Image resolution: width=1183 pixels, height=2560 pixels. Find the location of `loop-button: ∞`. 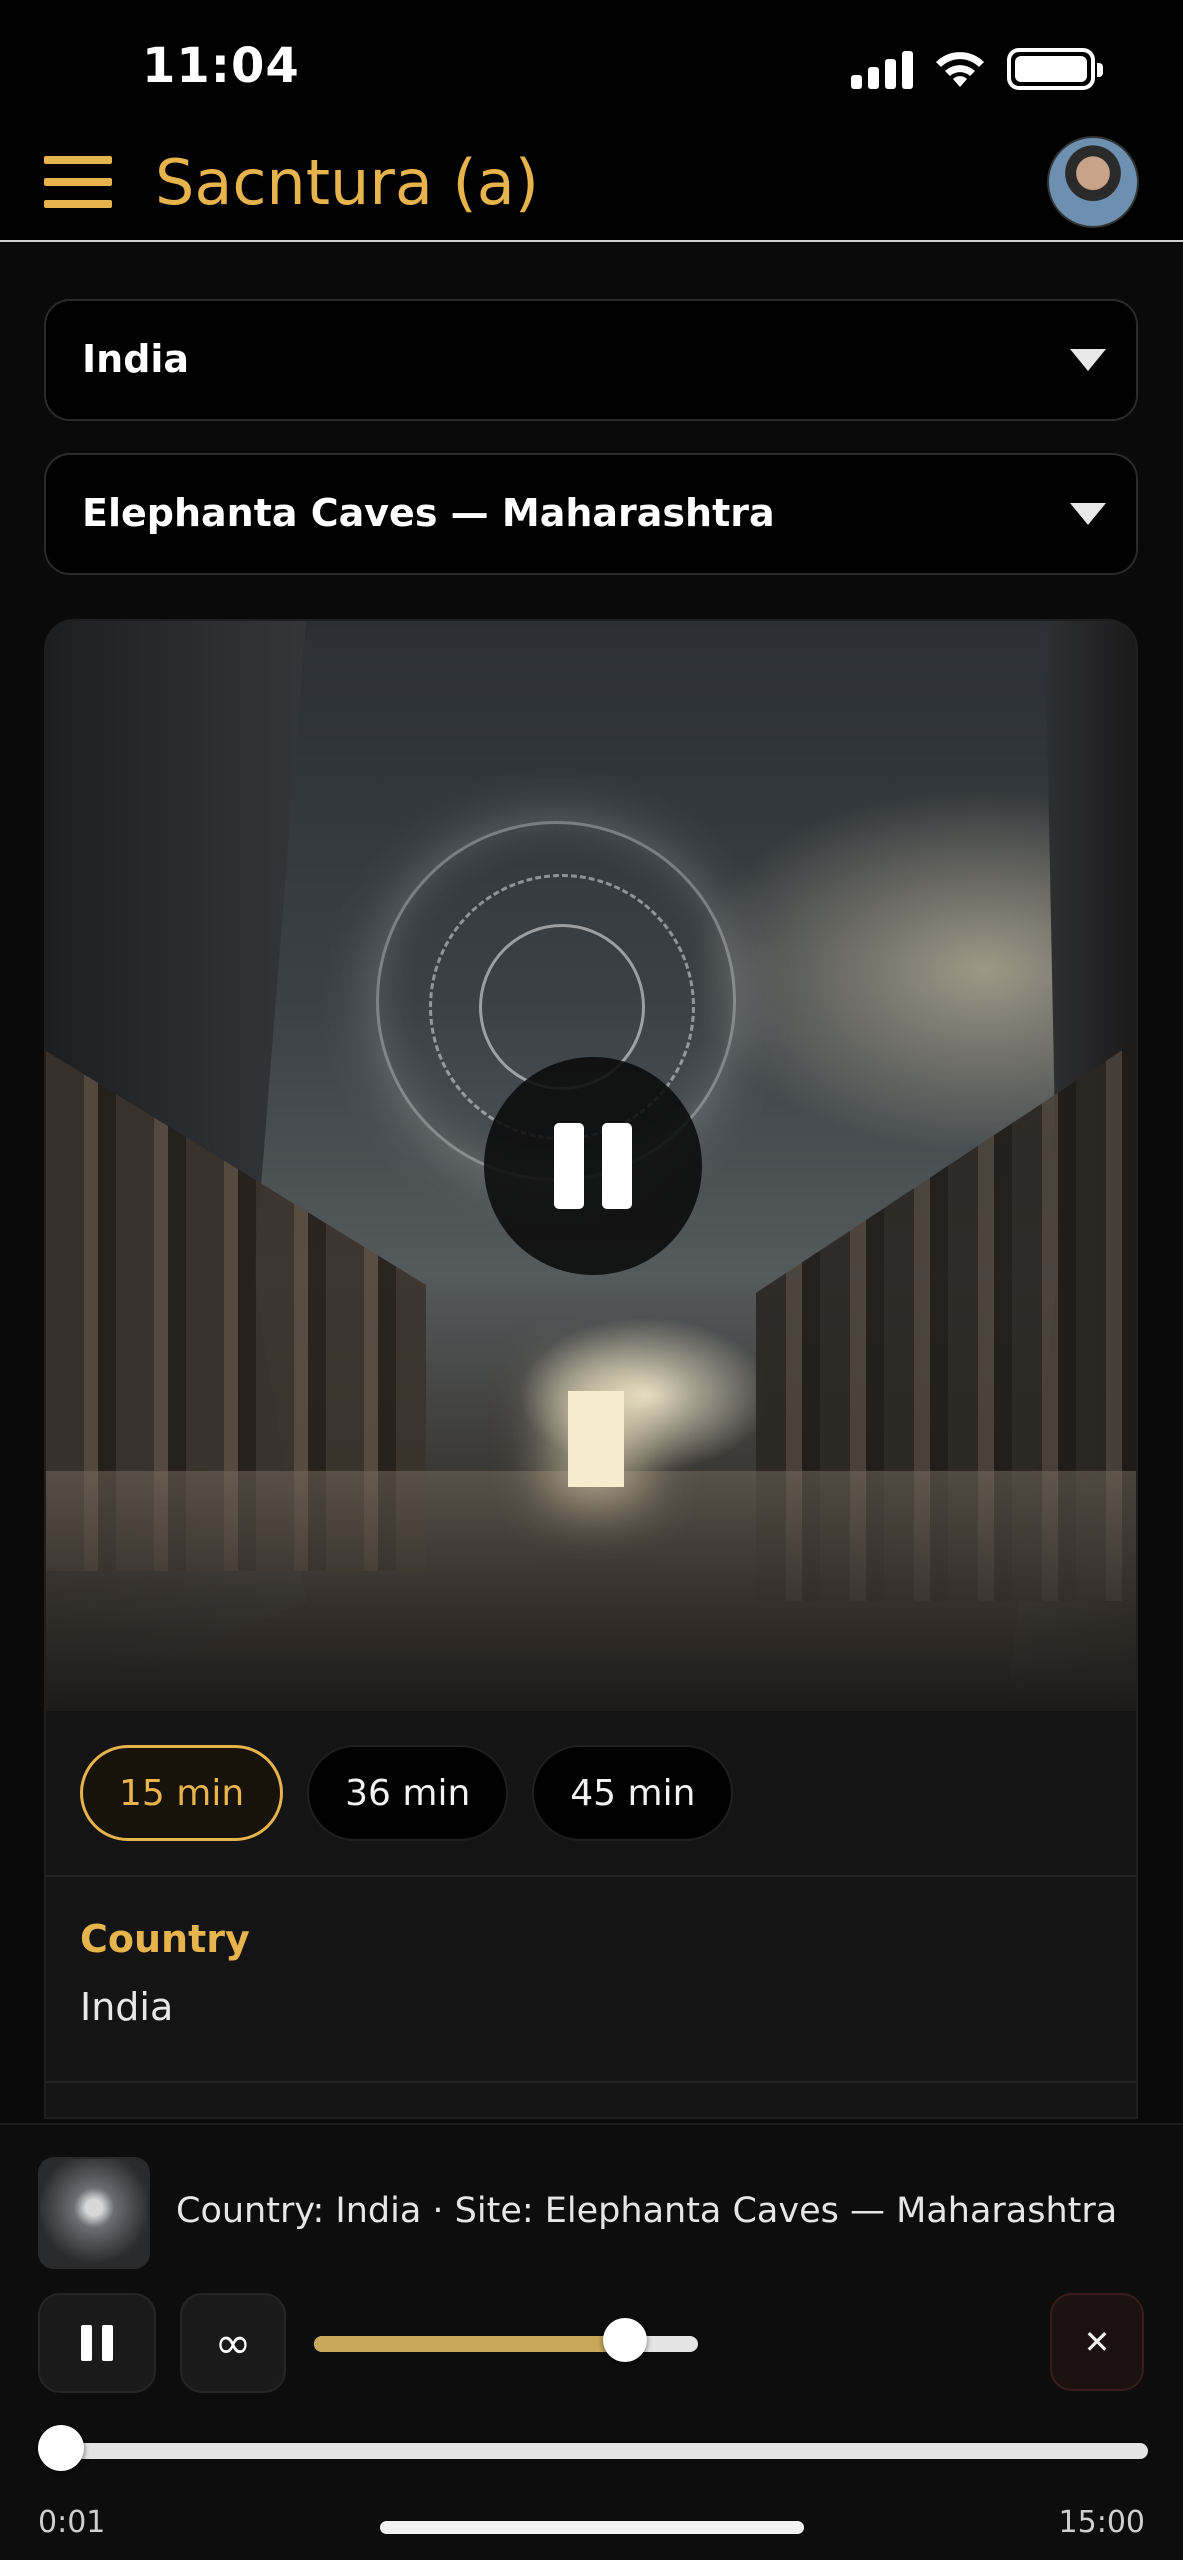

loop-button: ∞ is located at coordinates (233, 2343).